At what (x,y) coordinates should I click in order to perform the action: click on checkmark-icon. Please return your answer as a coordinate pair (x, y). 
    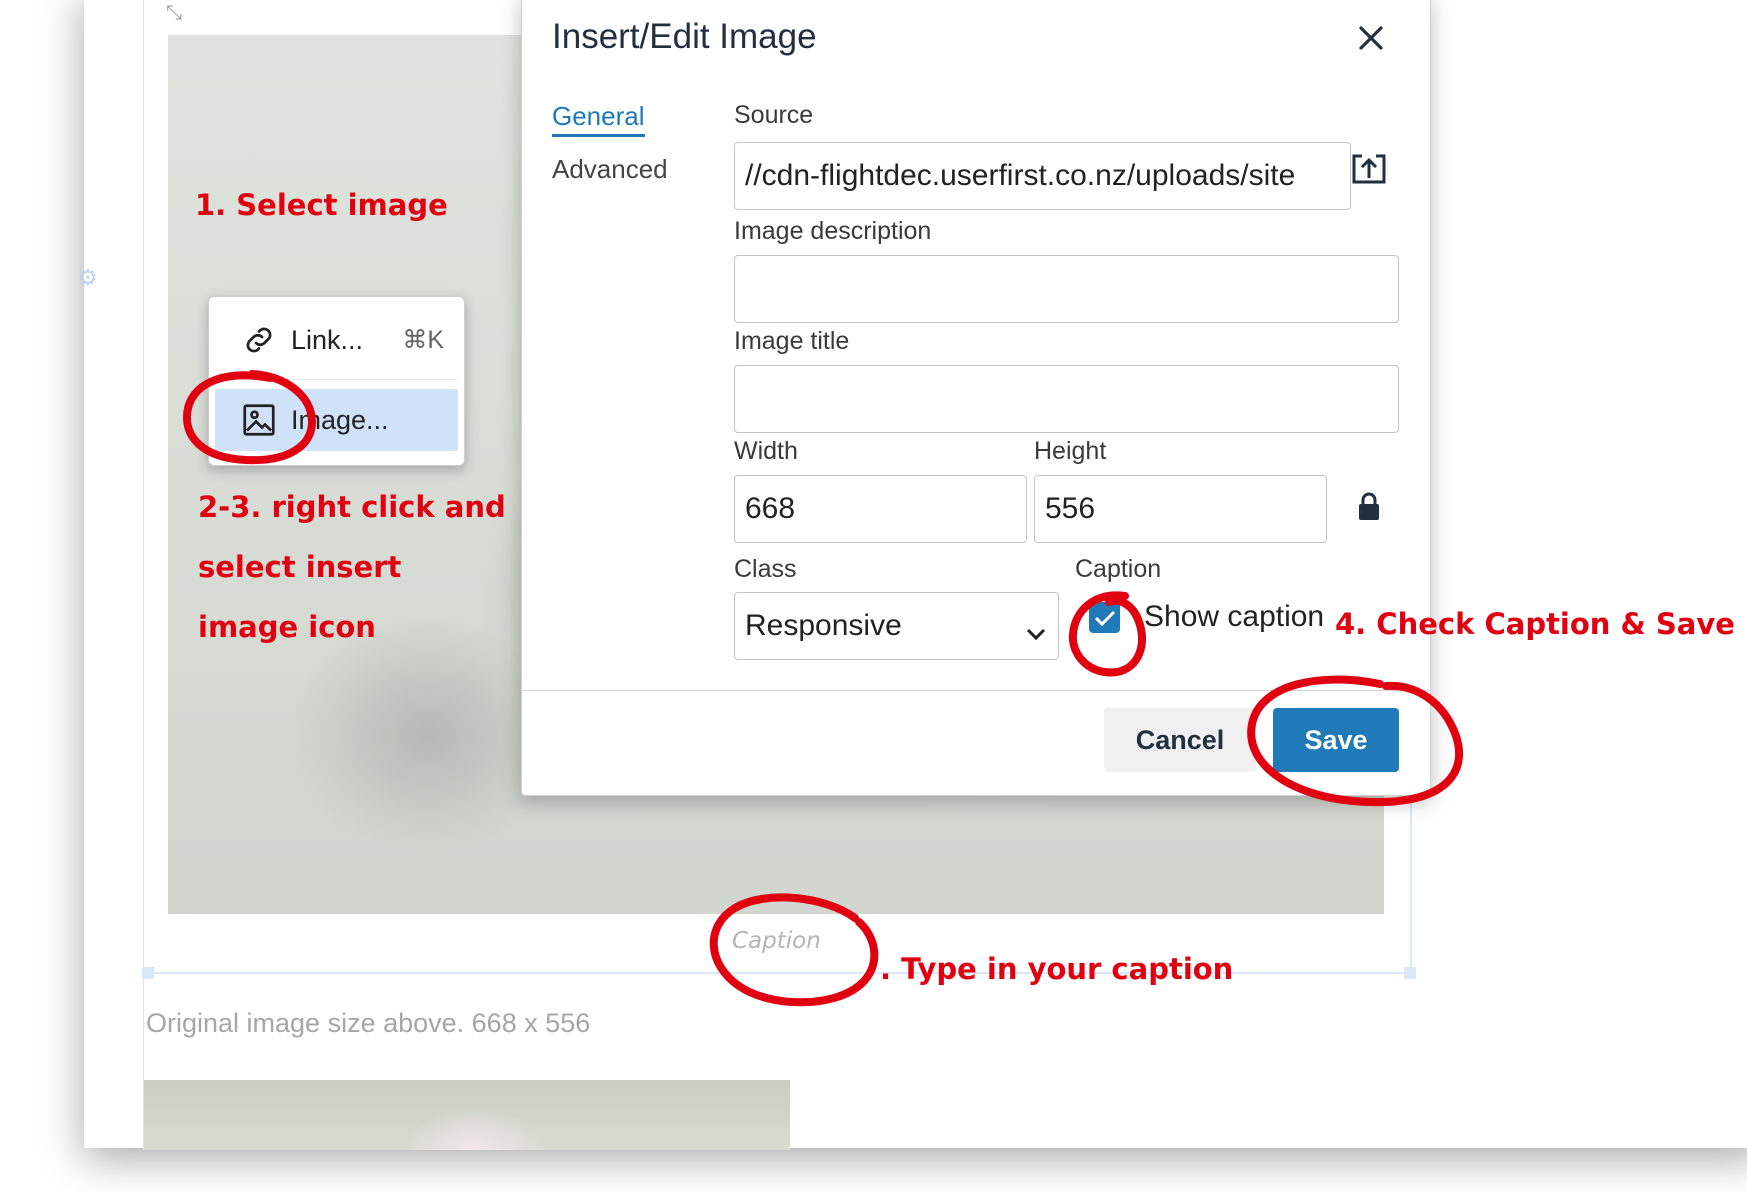
    Looking at the image, I should click on (1104, 618).